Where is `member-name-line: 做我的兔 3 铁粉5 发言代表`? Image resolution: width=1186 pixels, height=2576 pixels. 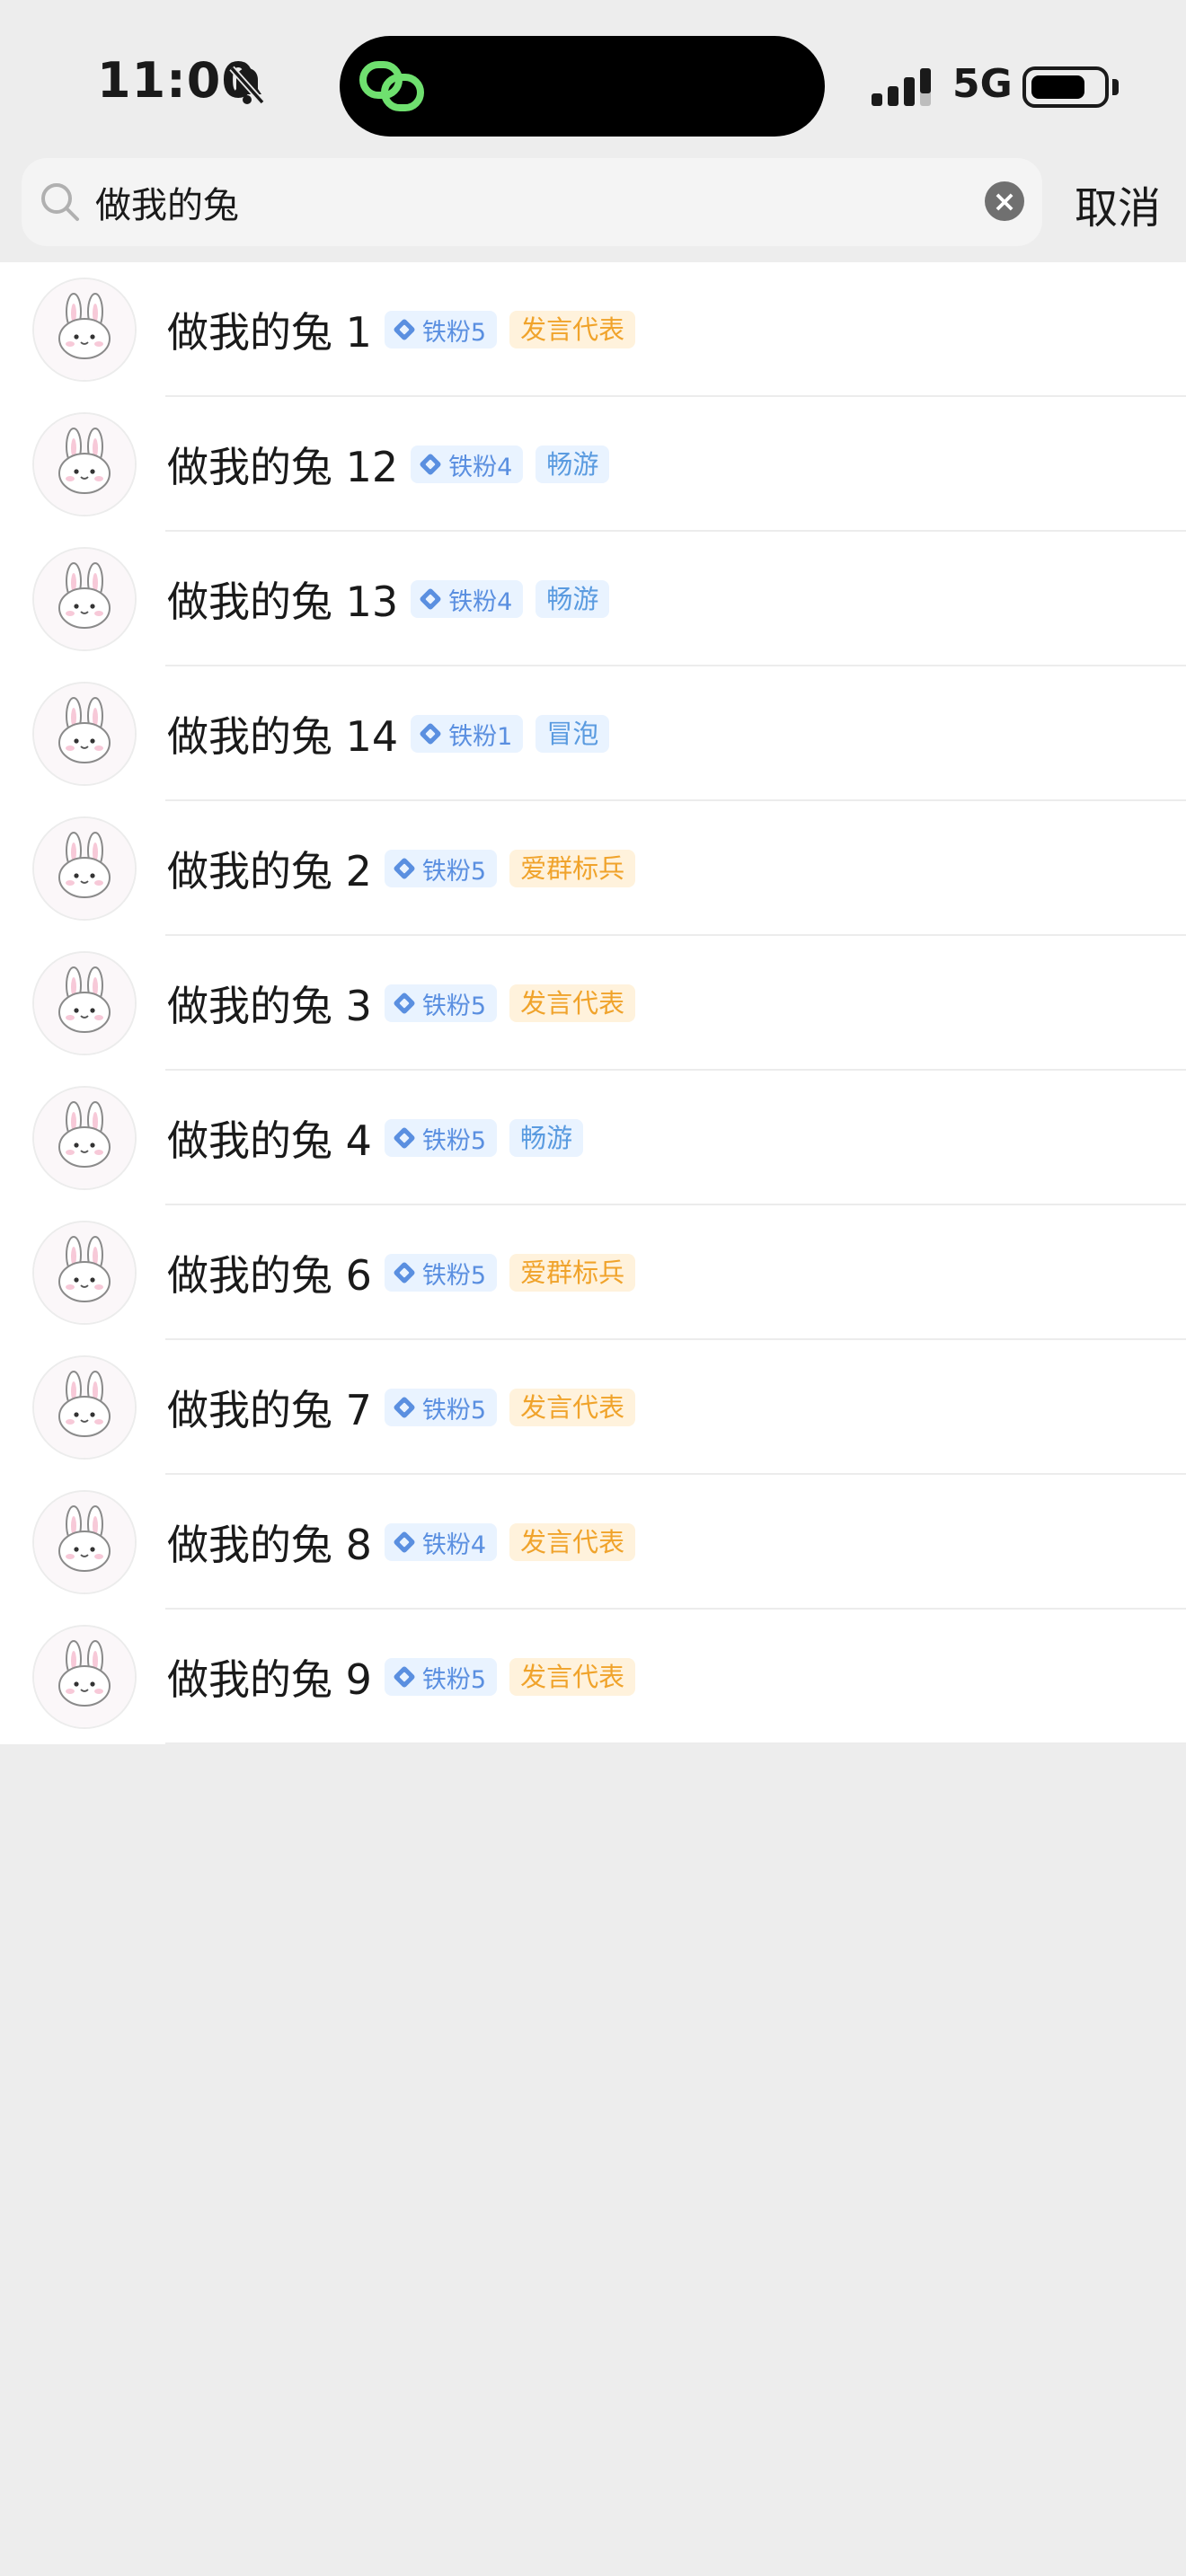
member-name-line: 做我的兔 3 铁粉5 发言代表 is located at coordinates (401, 1003).